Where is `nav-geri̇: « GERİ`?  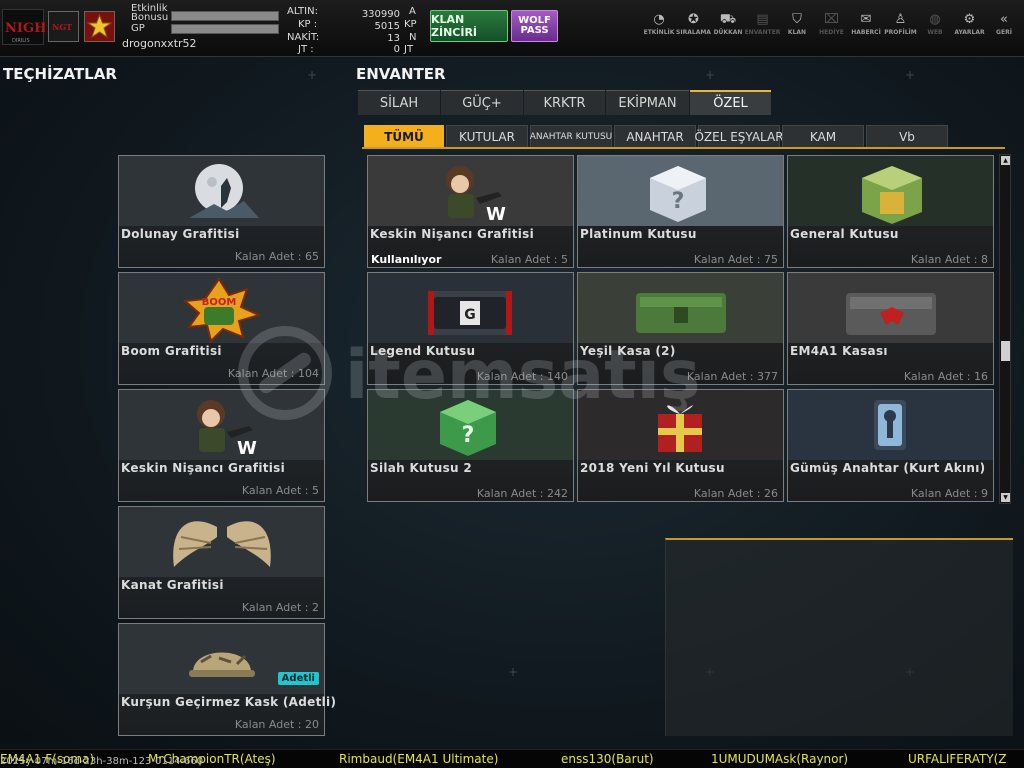
nav-geri̇: « GERİ is located at coordinates (1004, 26).